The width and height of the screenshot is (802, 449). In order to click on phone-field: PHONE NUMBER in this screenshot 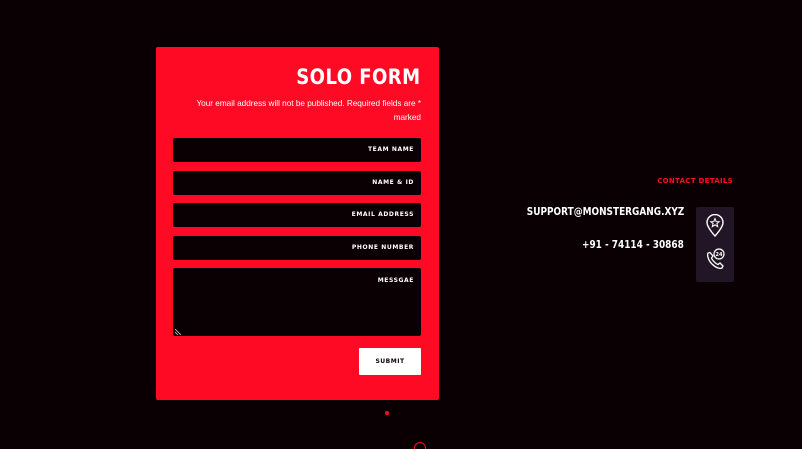, I will do `click(297, 248)`.